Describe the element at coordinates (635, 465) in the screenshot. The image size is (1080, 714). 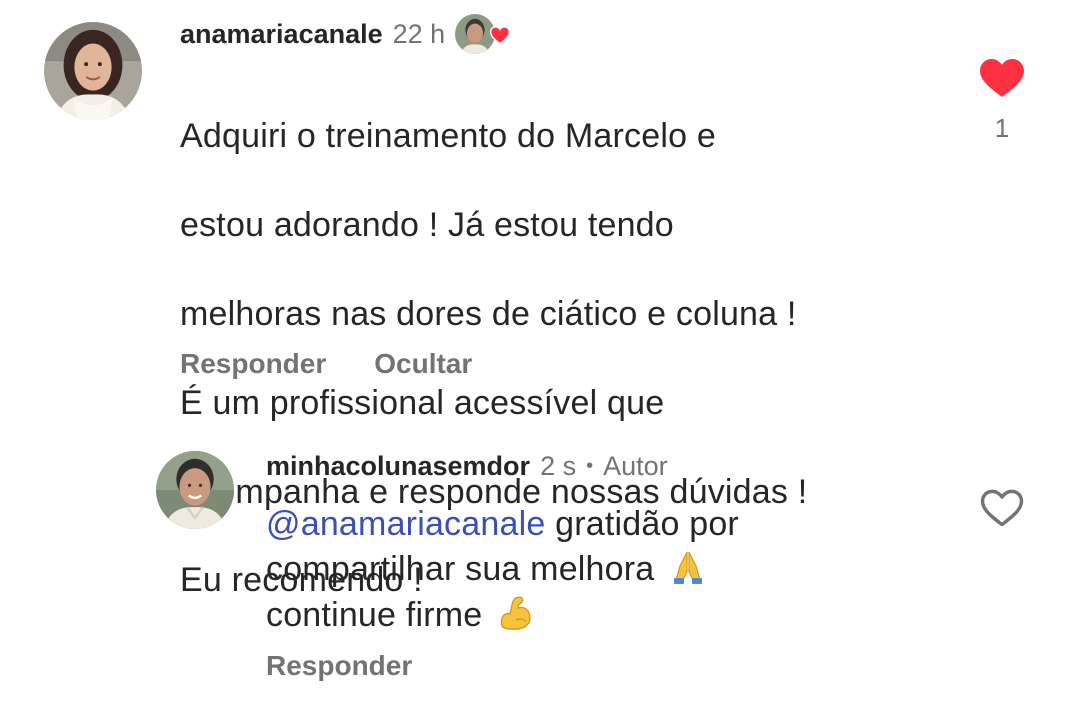
I see `author-badge: Autor` at that location.